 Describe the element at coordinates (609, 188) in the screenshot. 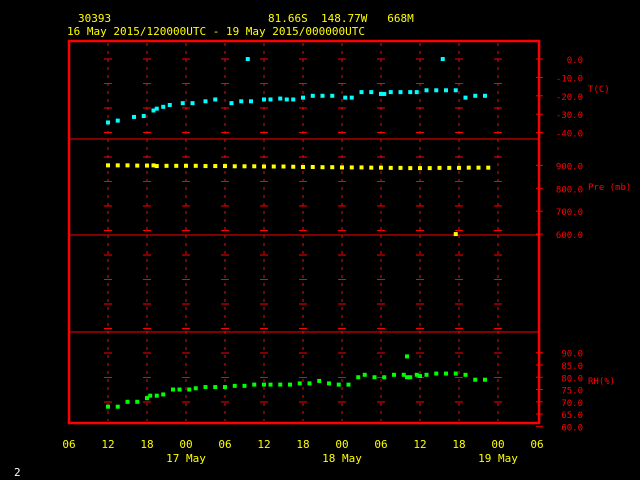

I see `pressure-axis-label: Pre (mb)` at that location.